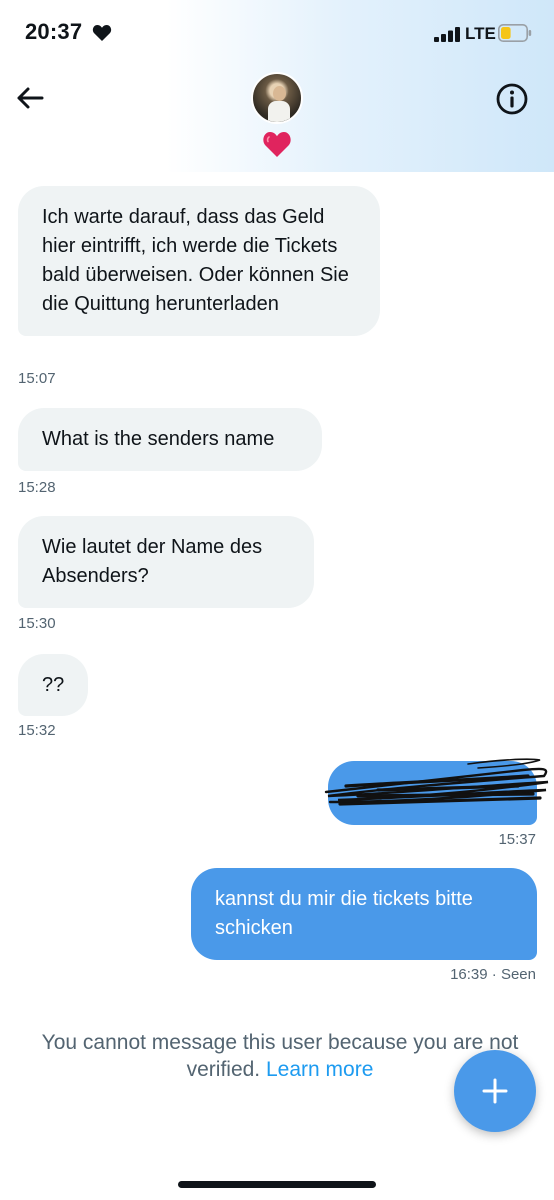 The height and width of the screenshot is (1200, 554). I want to click on message-bubble-outgoing: kannst du mir die tickets bitte schicken, so click(364, 914).